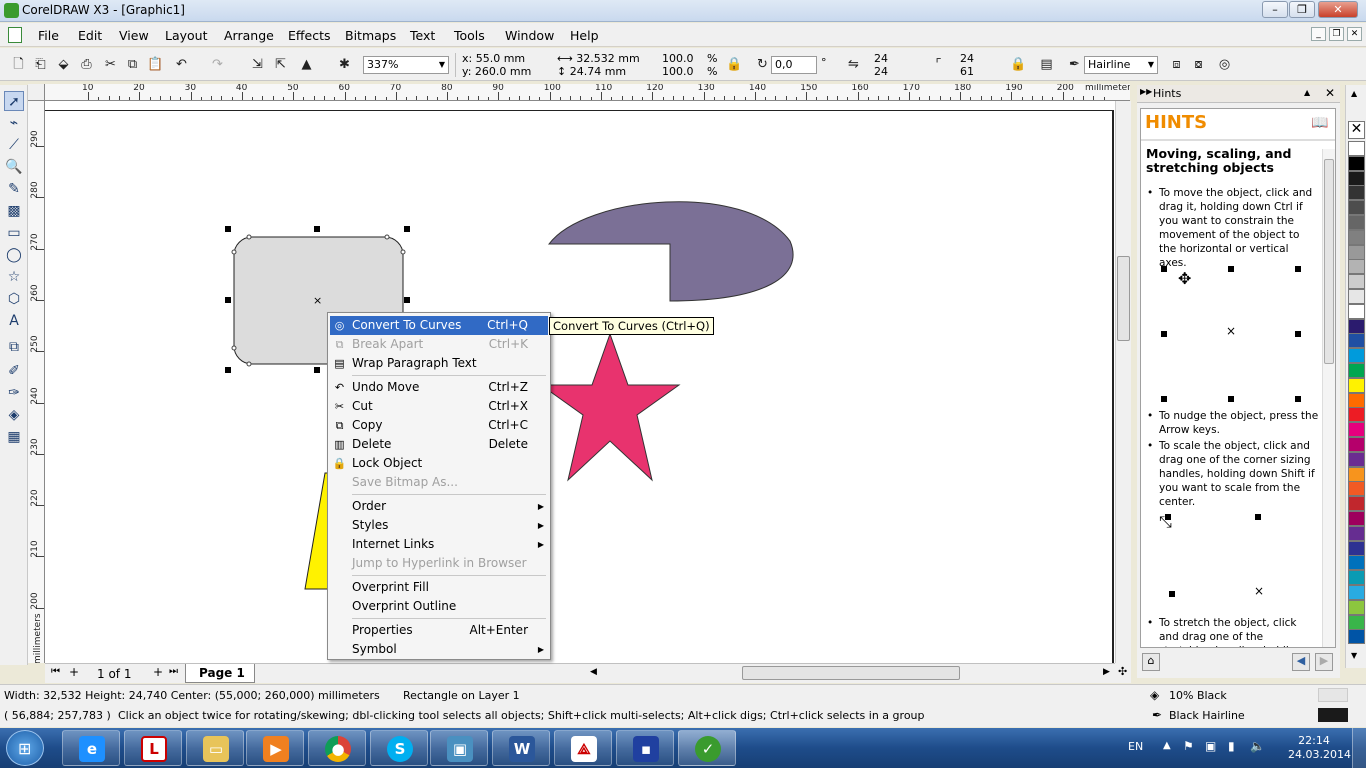 This screenshot has width=1366, height=768. Describe the element at coordinates (678, 71) in the screenshot. I see `scale-y-field: 100.0` at that location.